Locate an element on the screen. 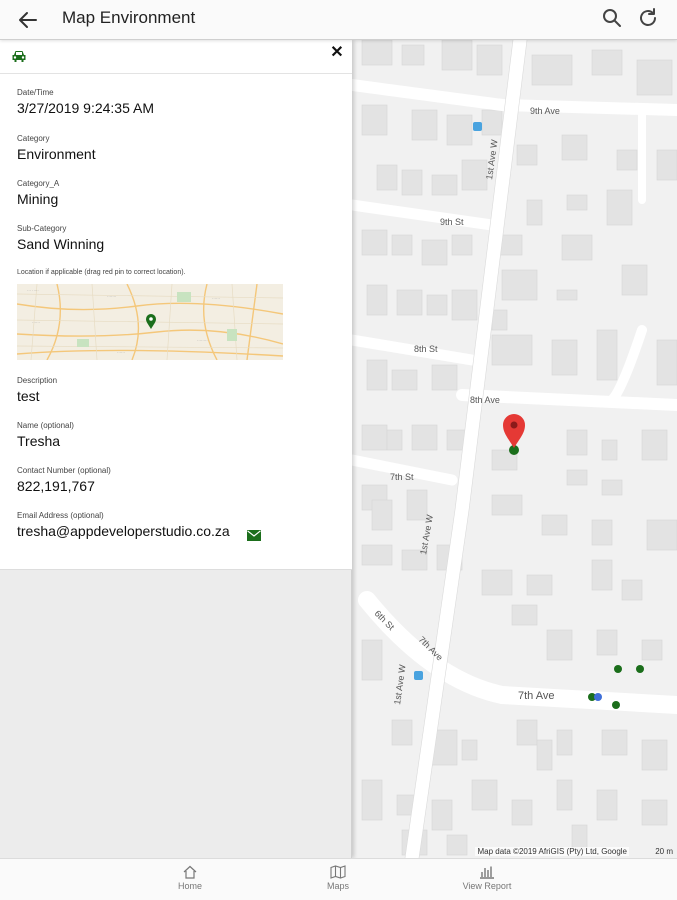 The image size is (677, 900). map-icon is located at coordinates (338, 872).